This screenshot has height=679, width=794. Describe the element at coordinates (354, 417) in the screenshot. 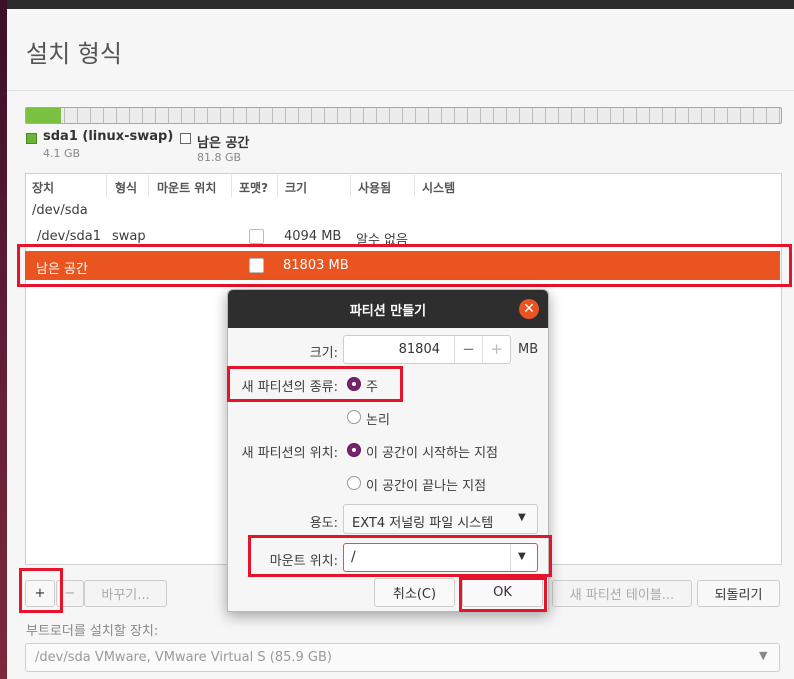

I see `radio-logical` at that location.